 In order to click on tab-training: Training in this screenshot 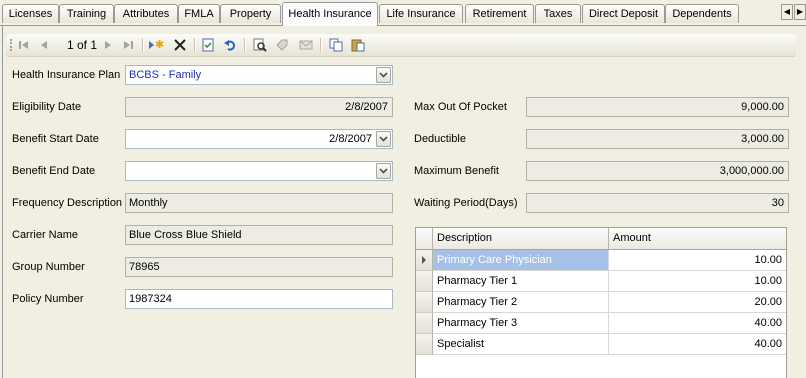, I will do `click(86, 13)`.